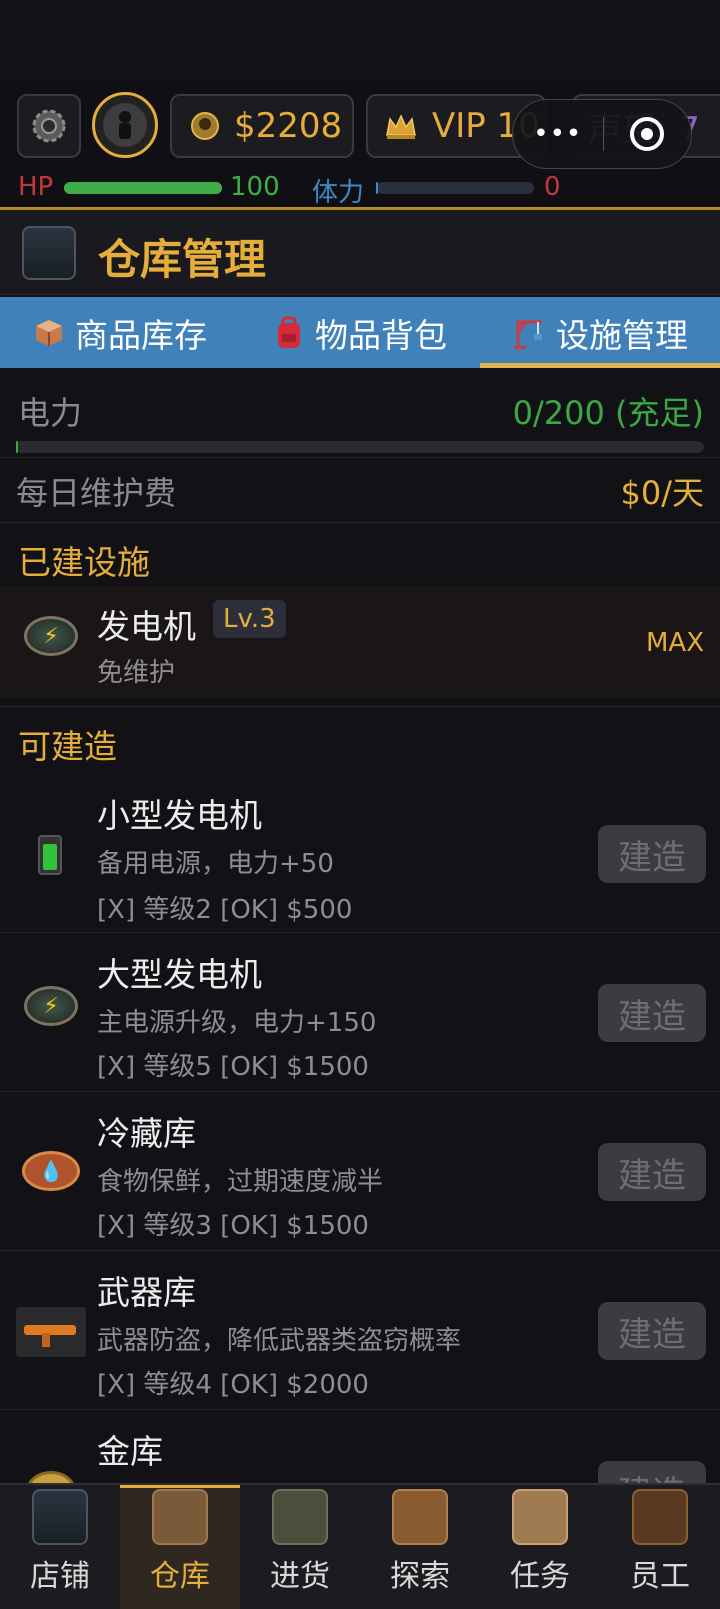 The width and height of the screenshot is (720, 1609). Describe the element at coordinates (338, 193) in the screenshot. I see `stamina-label: 体力` at that location.